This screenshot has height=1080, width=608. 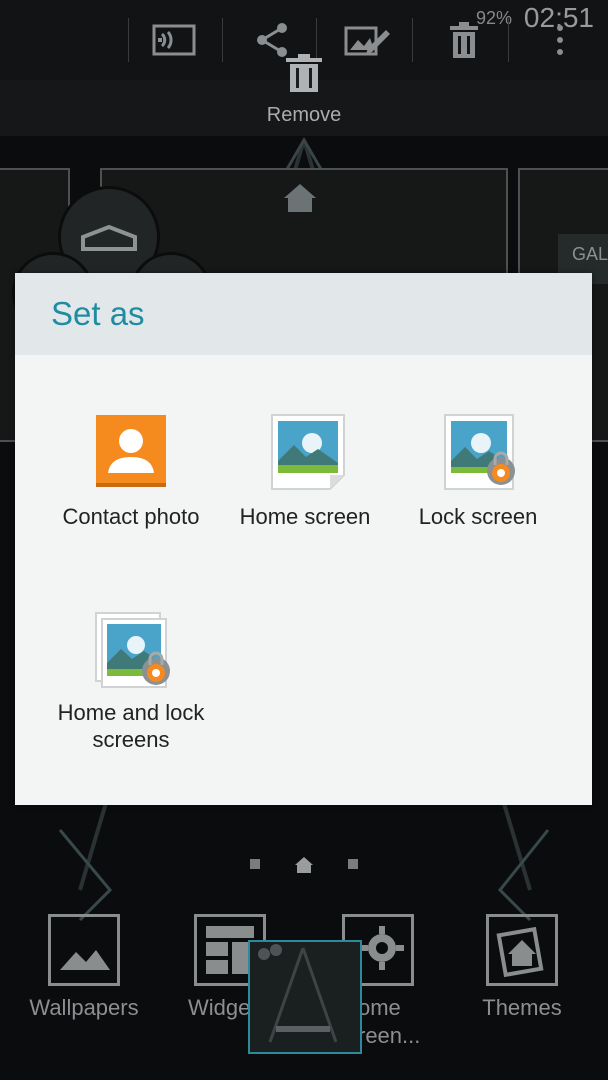 I want to click on contact-photo-option: Contact photo, so click(x=131, y=471).